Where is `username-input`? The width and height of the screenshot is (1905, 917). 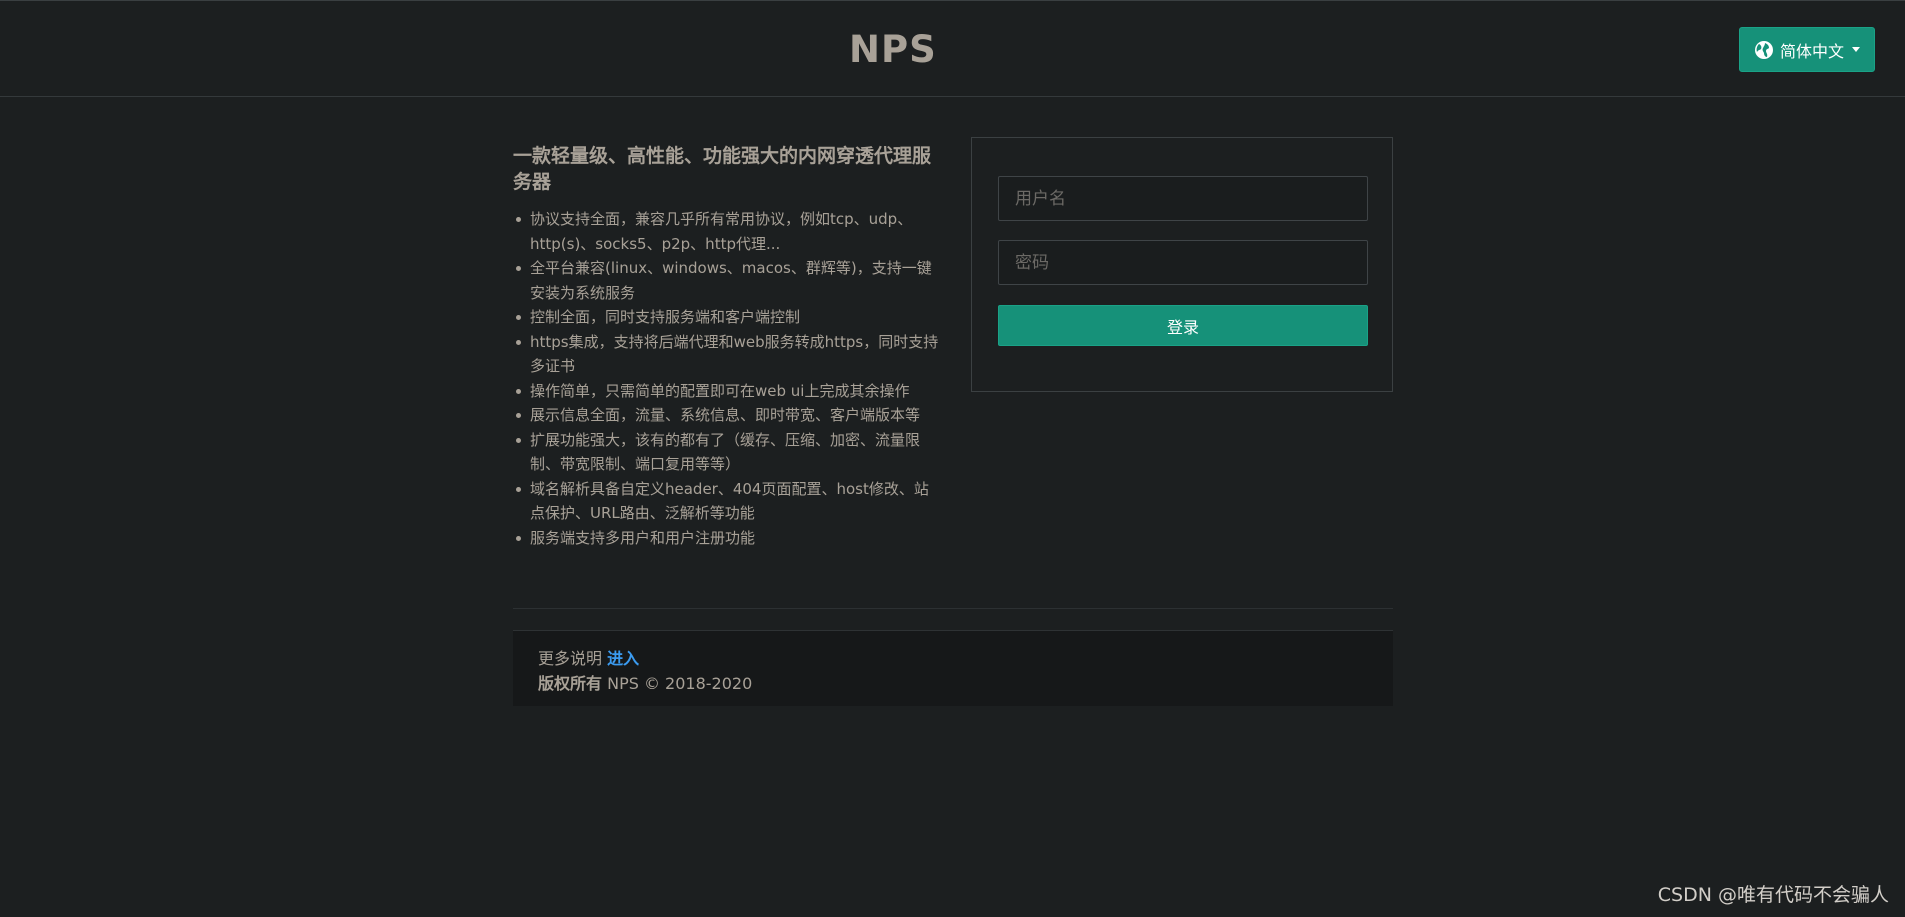 username-input is located at coordinates (1183, 198).